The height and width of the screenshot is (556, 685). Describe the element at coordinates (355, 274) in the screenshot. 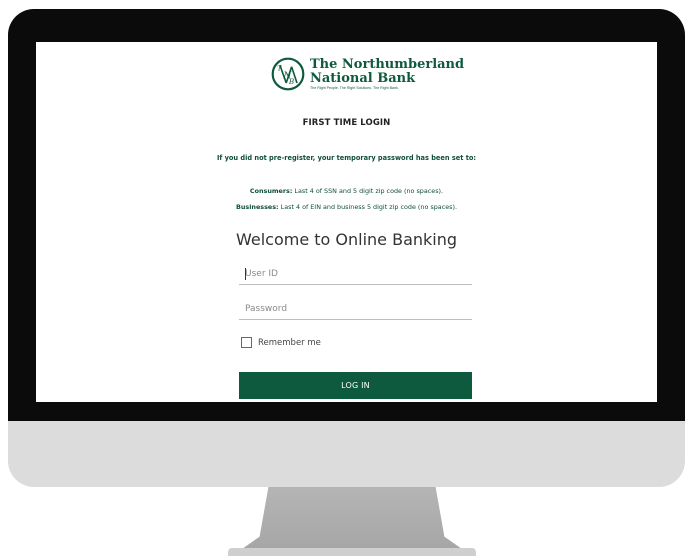

I see `user-id-input` at that location.